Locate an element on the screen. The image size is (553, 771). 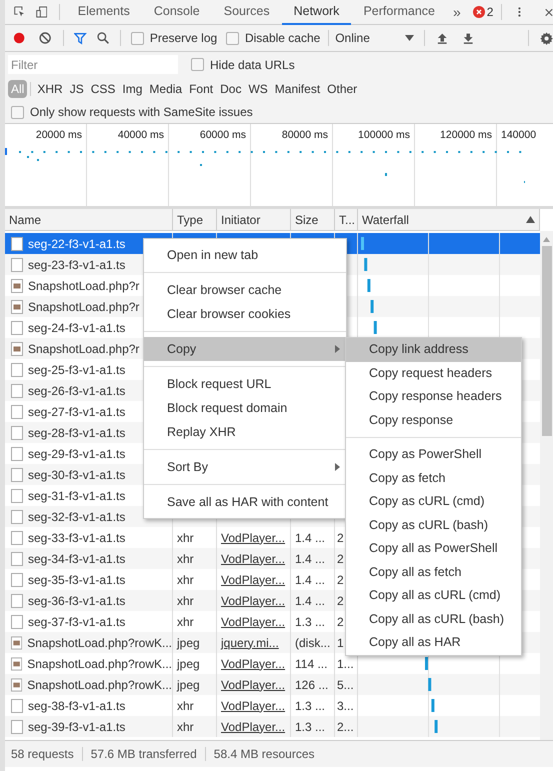
type-cell-text: xhr is located at coordinates (185, 706).